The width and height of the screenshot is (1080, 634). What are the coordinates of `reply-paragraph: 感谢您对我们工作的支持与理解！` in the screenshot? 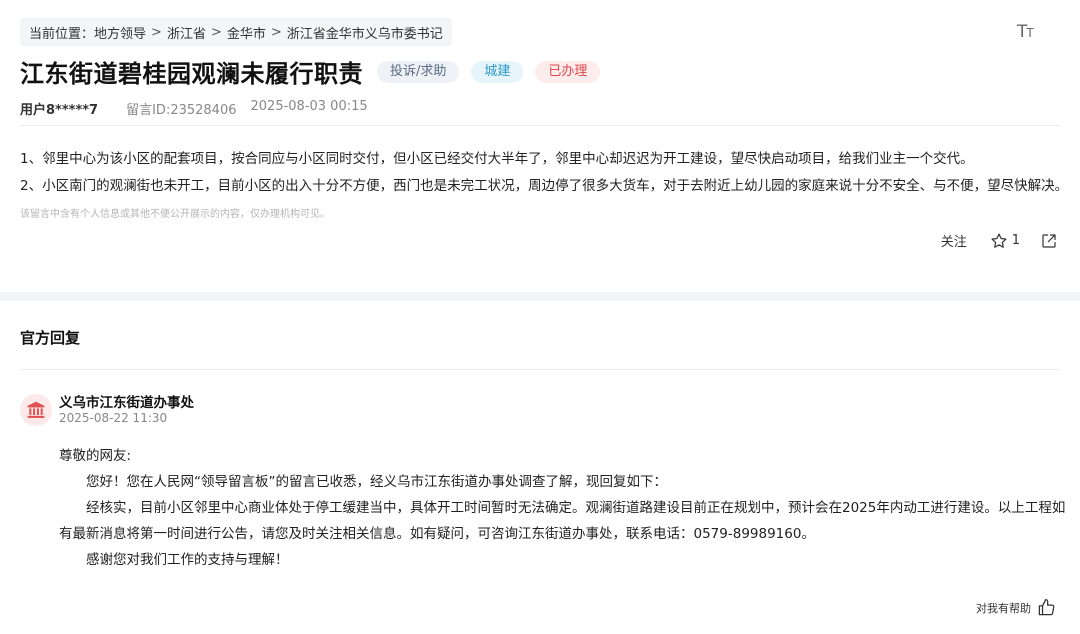 It's located at (187, 560).